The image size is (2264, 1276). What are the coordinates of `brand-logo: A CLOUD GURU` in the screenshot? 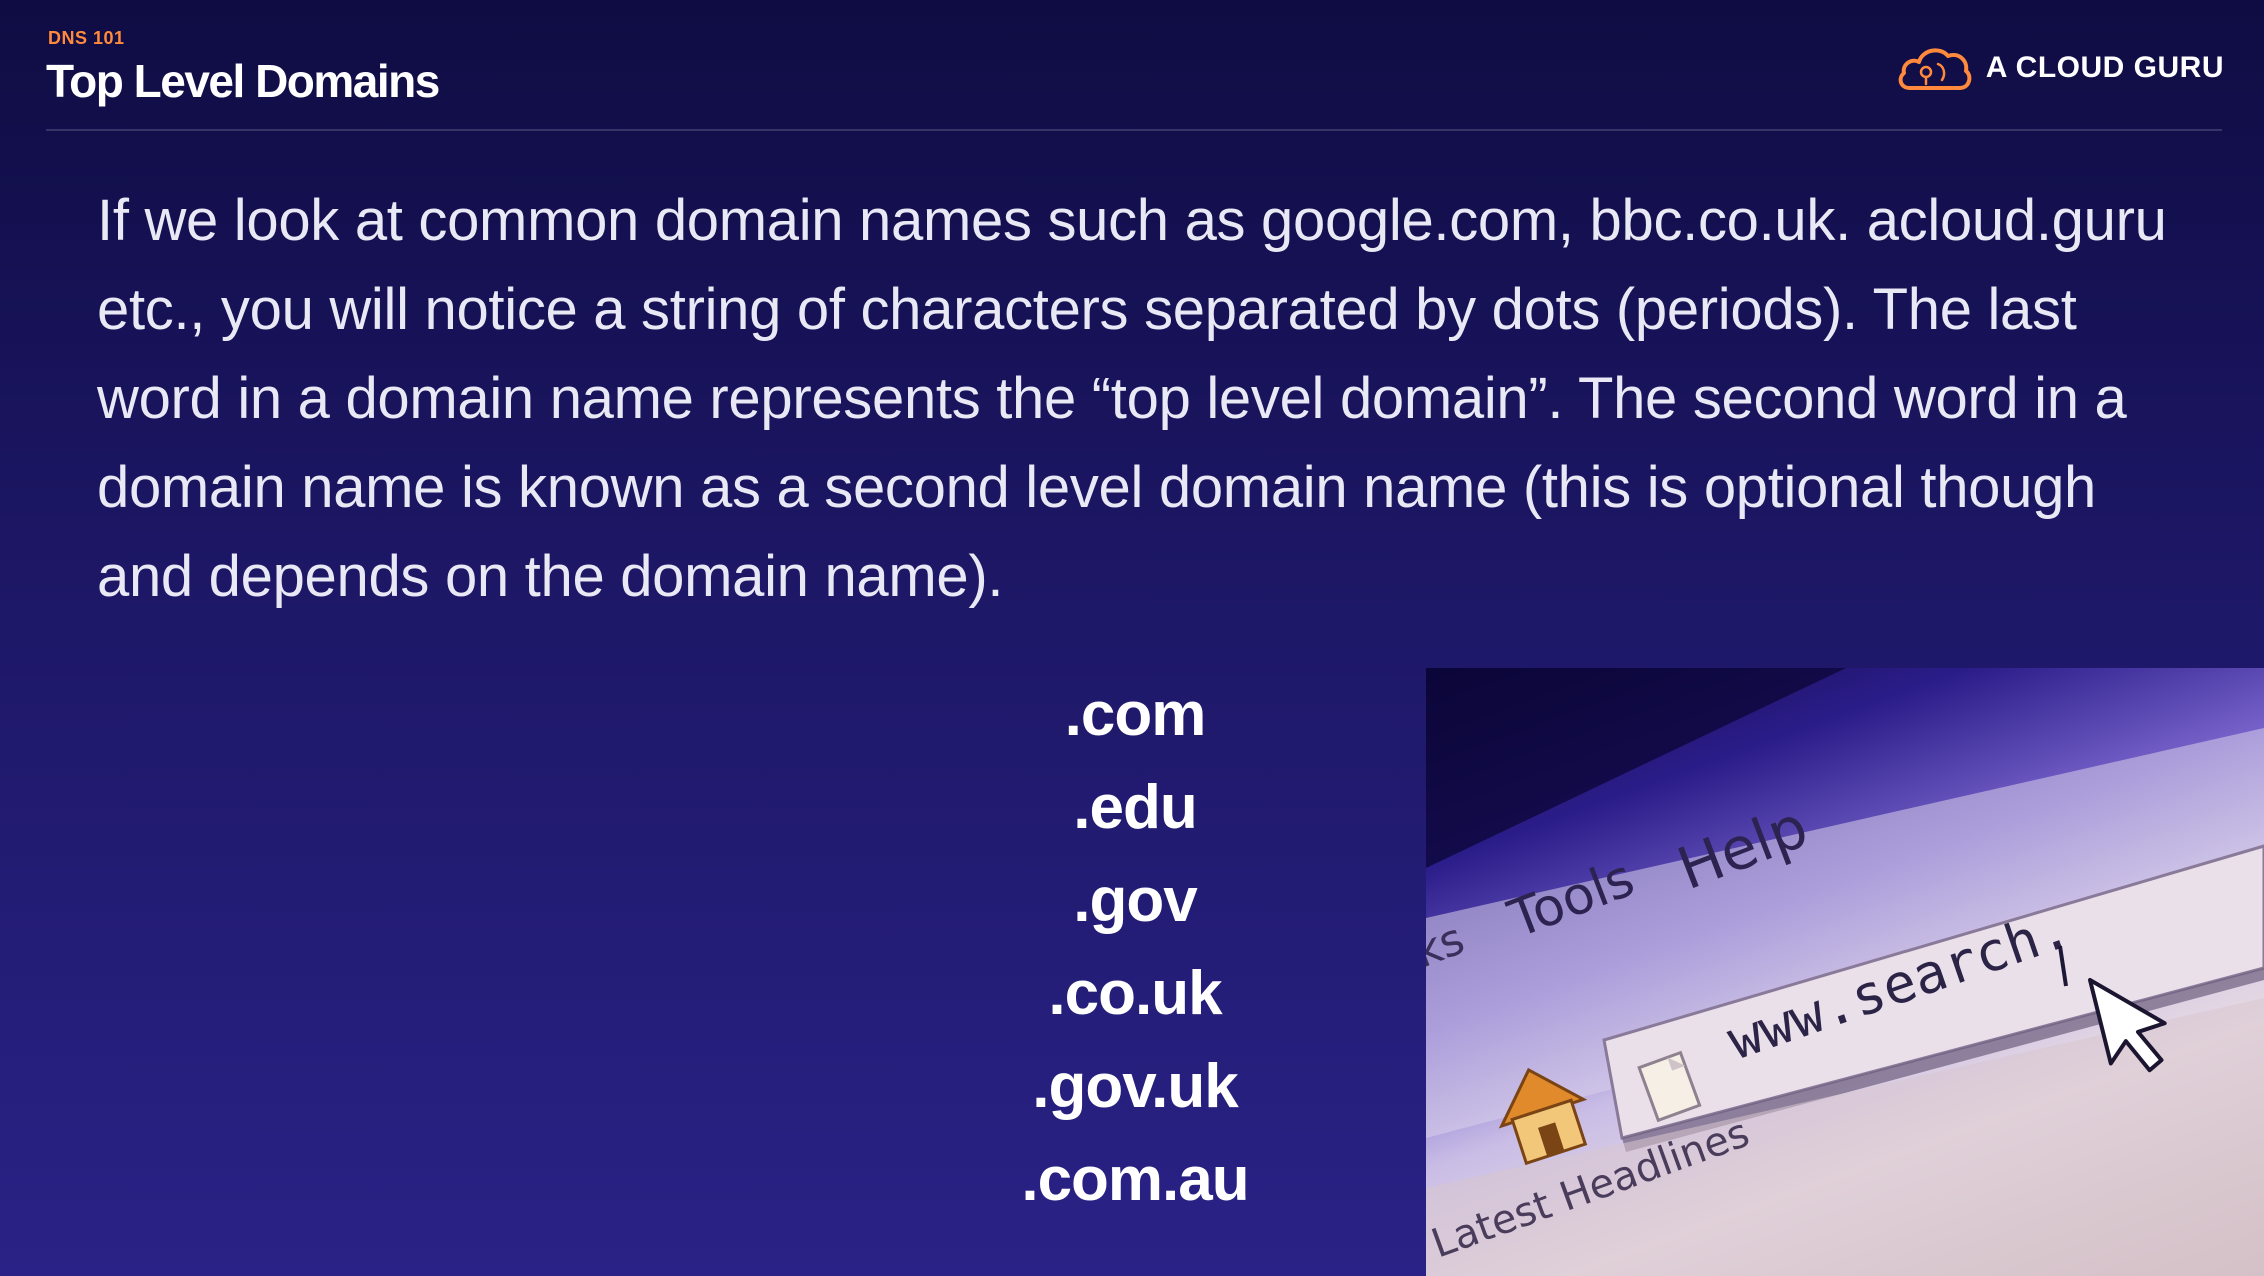 It's located at (2060, 68).